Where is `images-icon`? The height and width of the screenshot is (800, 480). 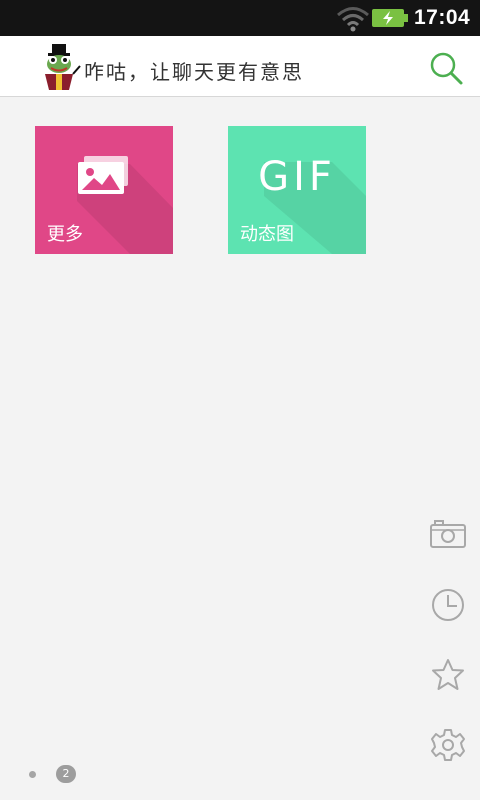
images-icon is located at coordinates (103, 175).